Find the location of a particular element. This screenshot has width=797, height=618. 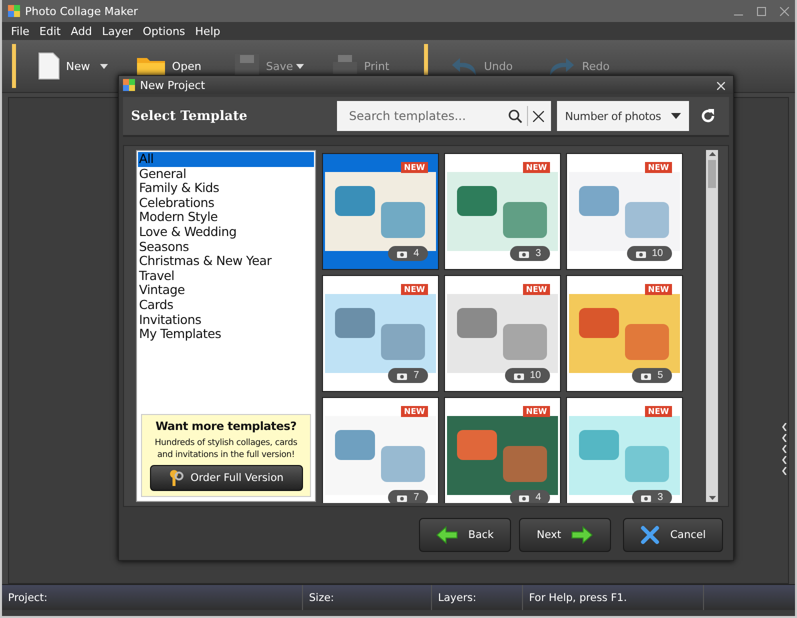

category-item: Modern Style is located at coordinates (226, 217).